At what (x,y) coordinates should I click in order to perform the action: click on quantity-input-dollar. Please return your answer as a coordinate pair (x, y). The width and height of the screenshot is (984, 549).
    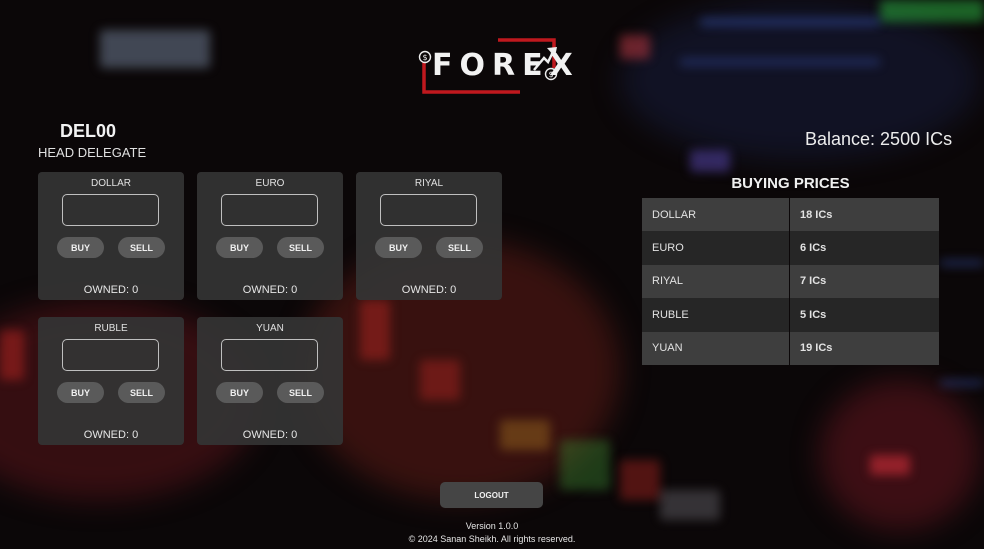
    Looking at the image, I should click on (110, 210).